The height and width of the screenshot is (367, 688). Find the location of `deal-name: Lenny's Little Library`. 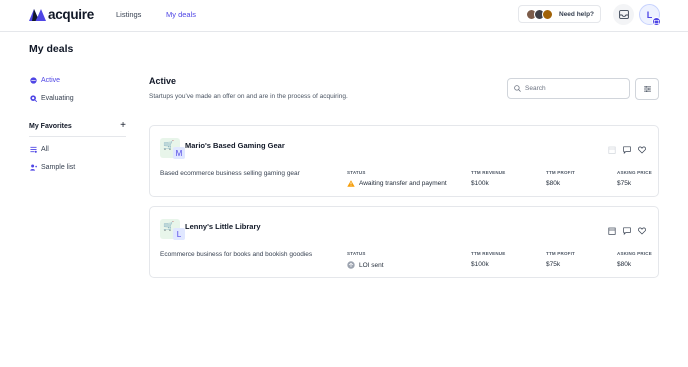

deal-name: Lenny's Little Library is located at coordinates (223, 226).